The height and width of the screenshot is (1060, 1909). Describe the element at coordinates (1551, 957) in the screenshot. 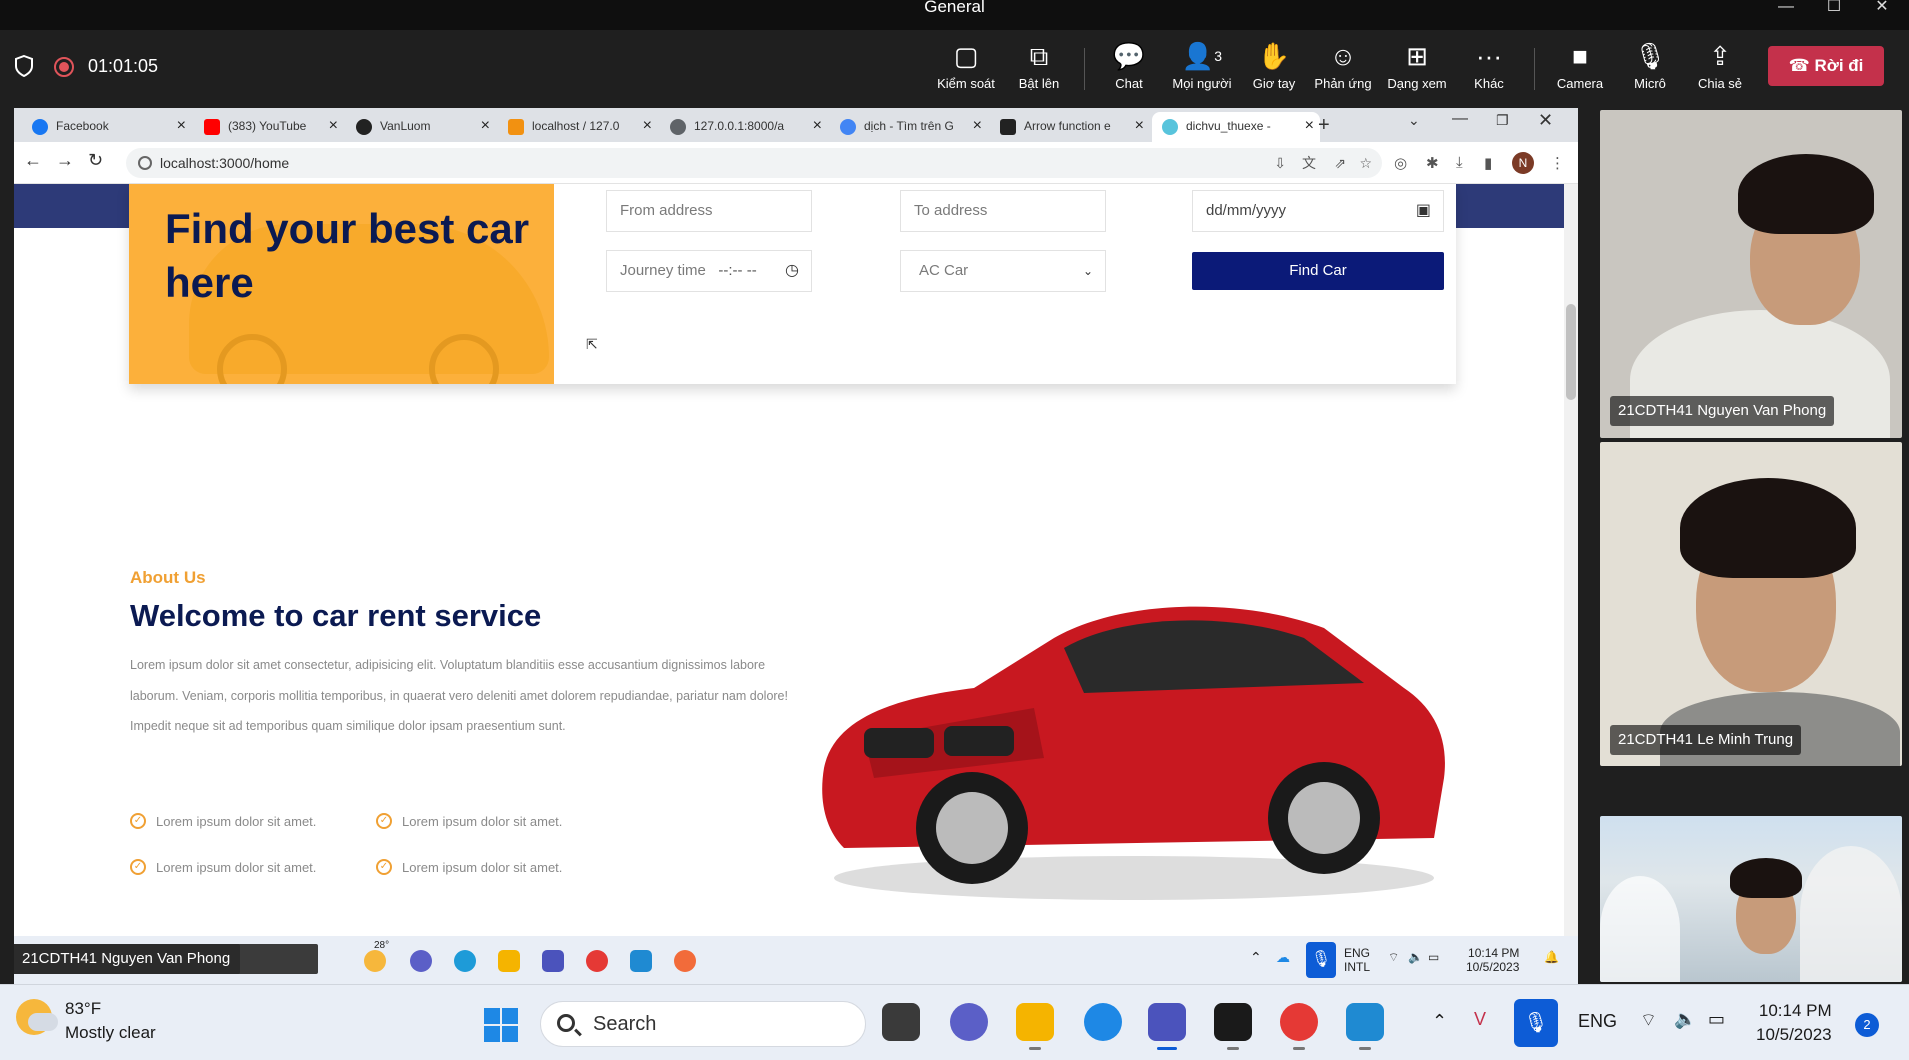

I see `notification-bell-icon: 🔔` at that location.